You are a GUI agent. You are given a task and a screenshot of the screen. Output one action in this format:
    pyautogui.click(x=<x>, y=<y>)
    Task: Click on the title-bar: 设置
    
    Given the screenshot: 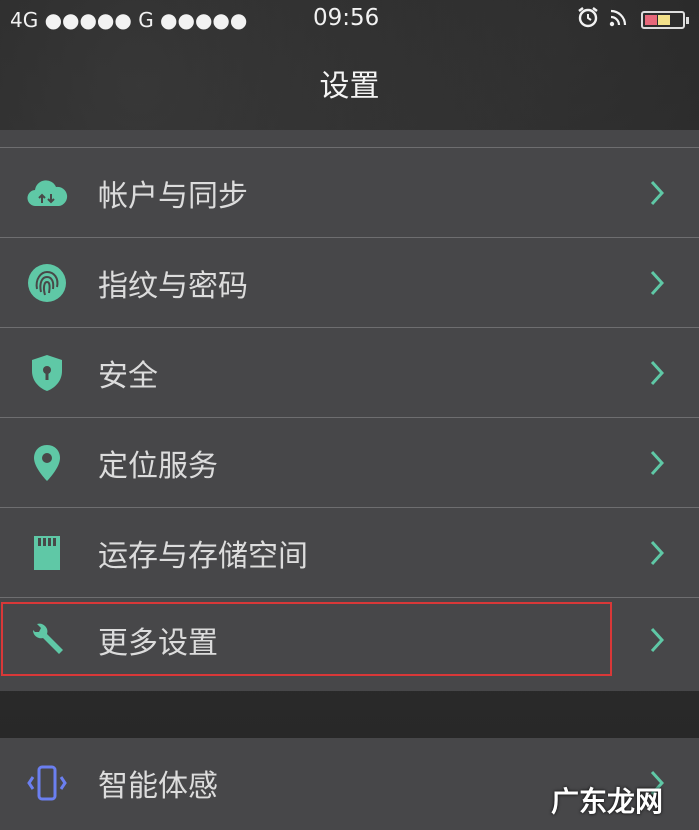 What is the action you would take?
    pyautogui.click(x=349, y=83)
    